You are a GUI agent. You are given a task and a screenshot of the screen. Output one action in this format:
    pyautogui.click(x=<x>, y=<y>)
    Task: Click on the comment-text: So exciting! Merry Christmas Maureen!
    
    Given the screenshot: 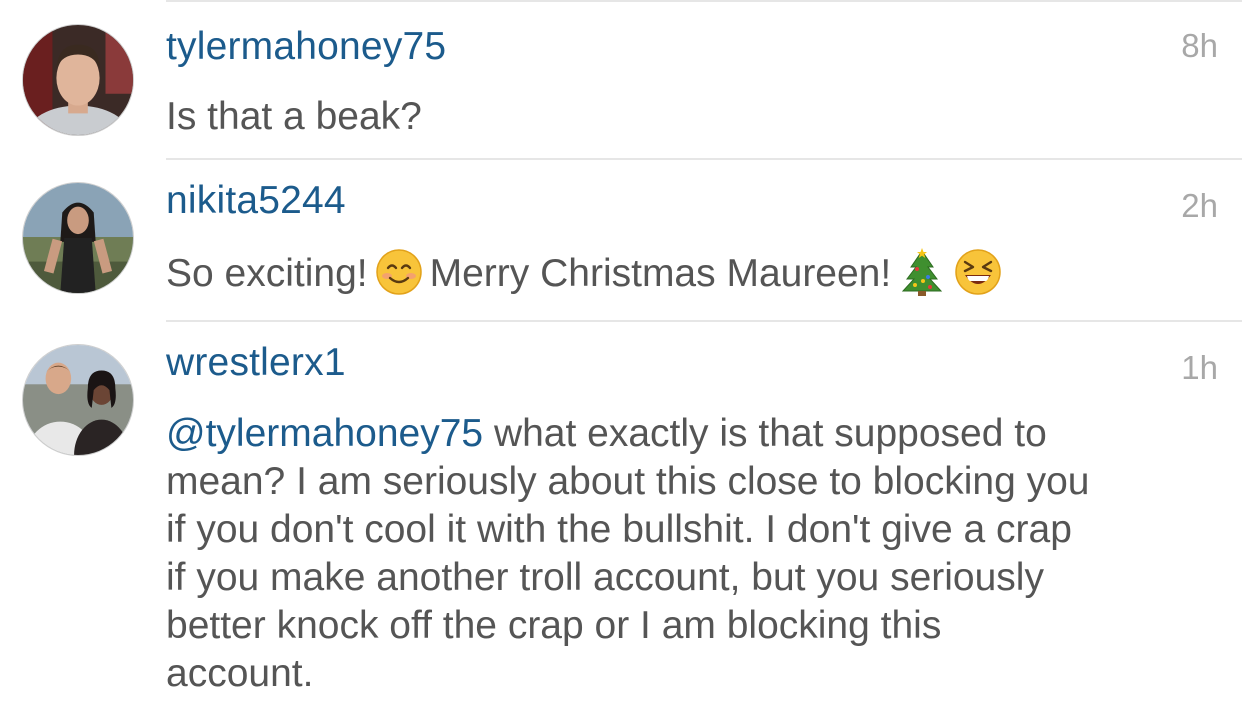 What is the action you would take?
    pyautogui.click(x=684, y=274)
    